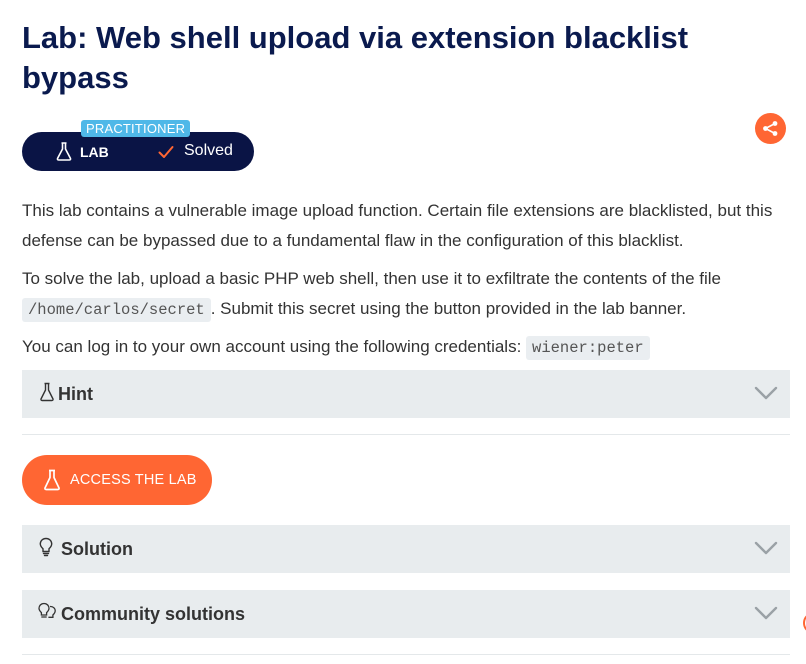 This screenshot has width=806, height=664. Describe the element at coordinates (406, 614) in the screenshot. I see `community-solutions-accordion: Community solutions` at that location.